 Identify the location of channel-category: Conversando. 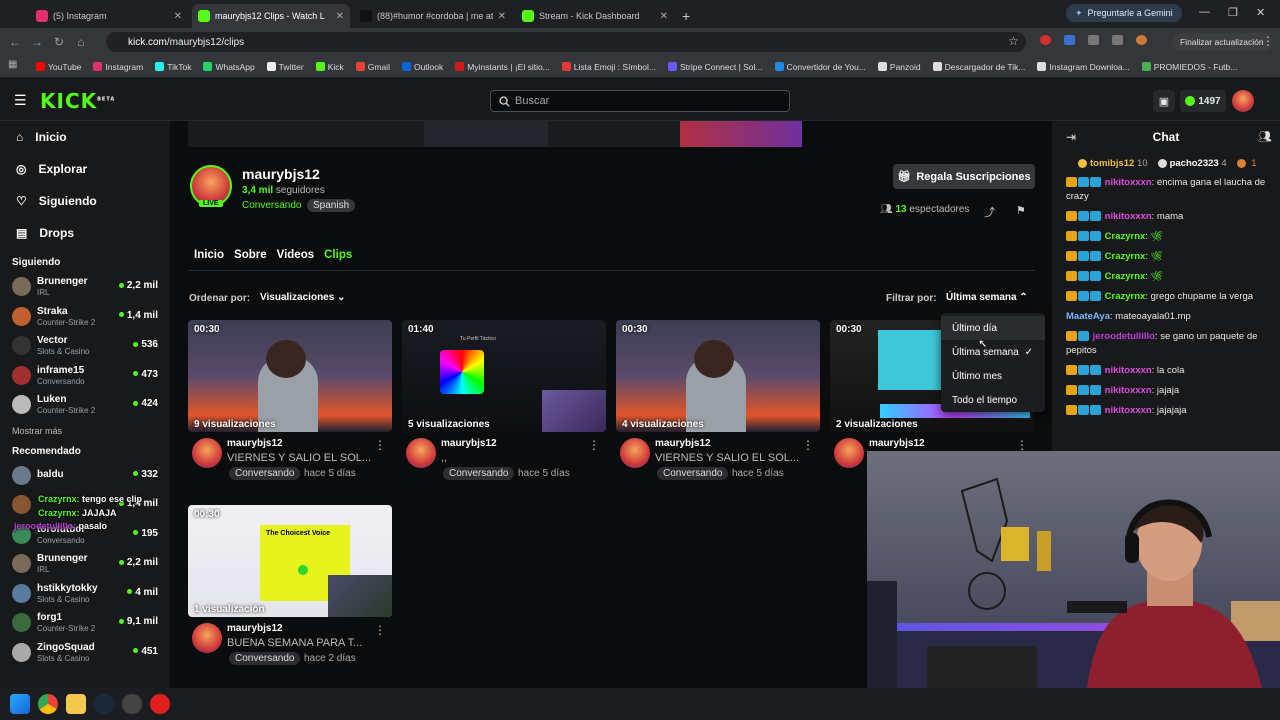
(271, 205).